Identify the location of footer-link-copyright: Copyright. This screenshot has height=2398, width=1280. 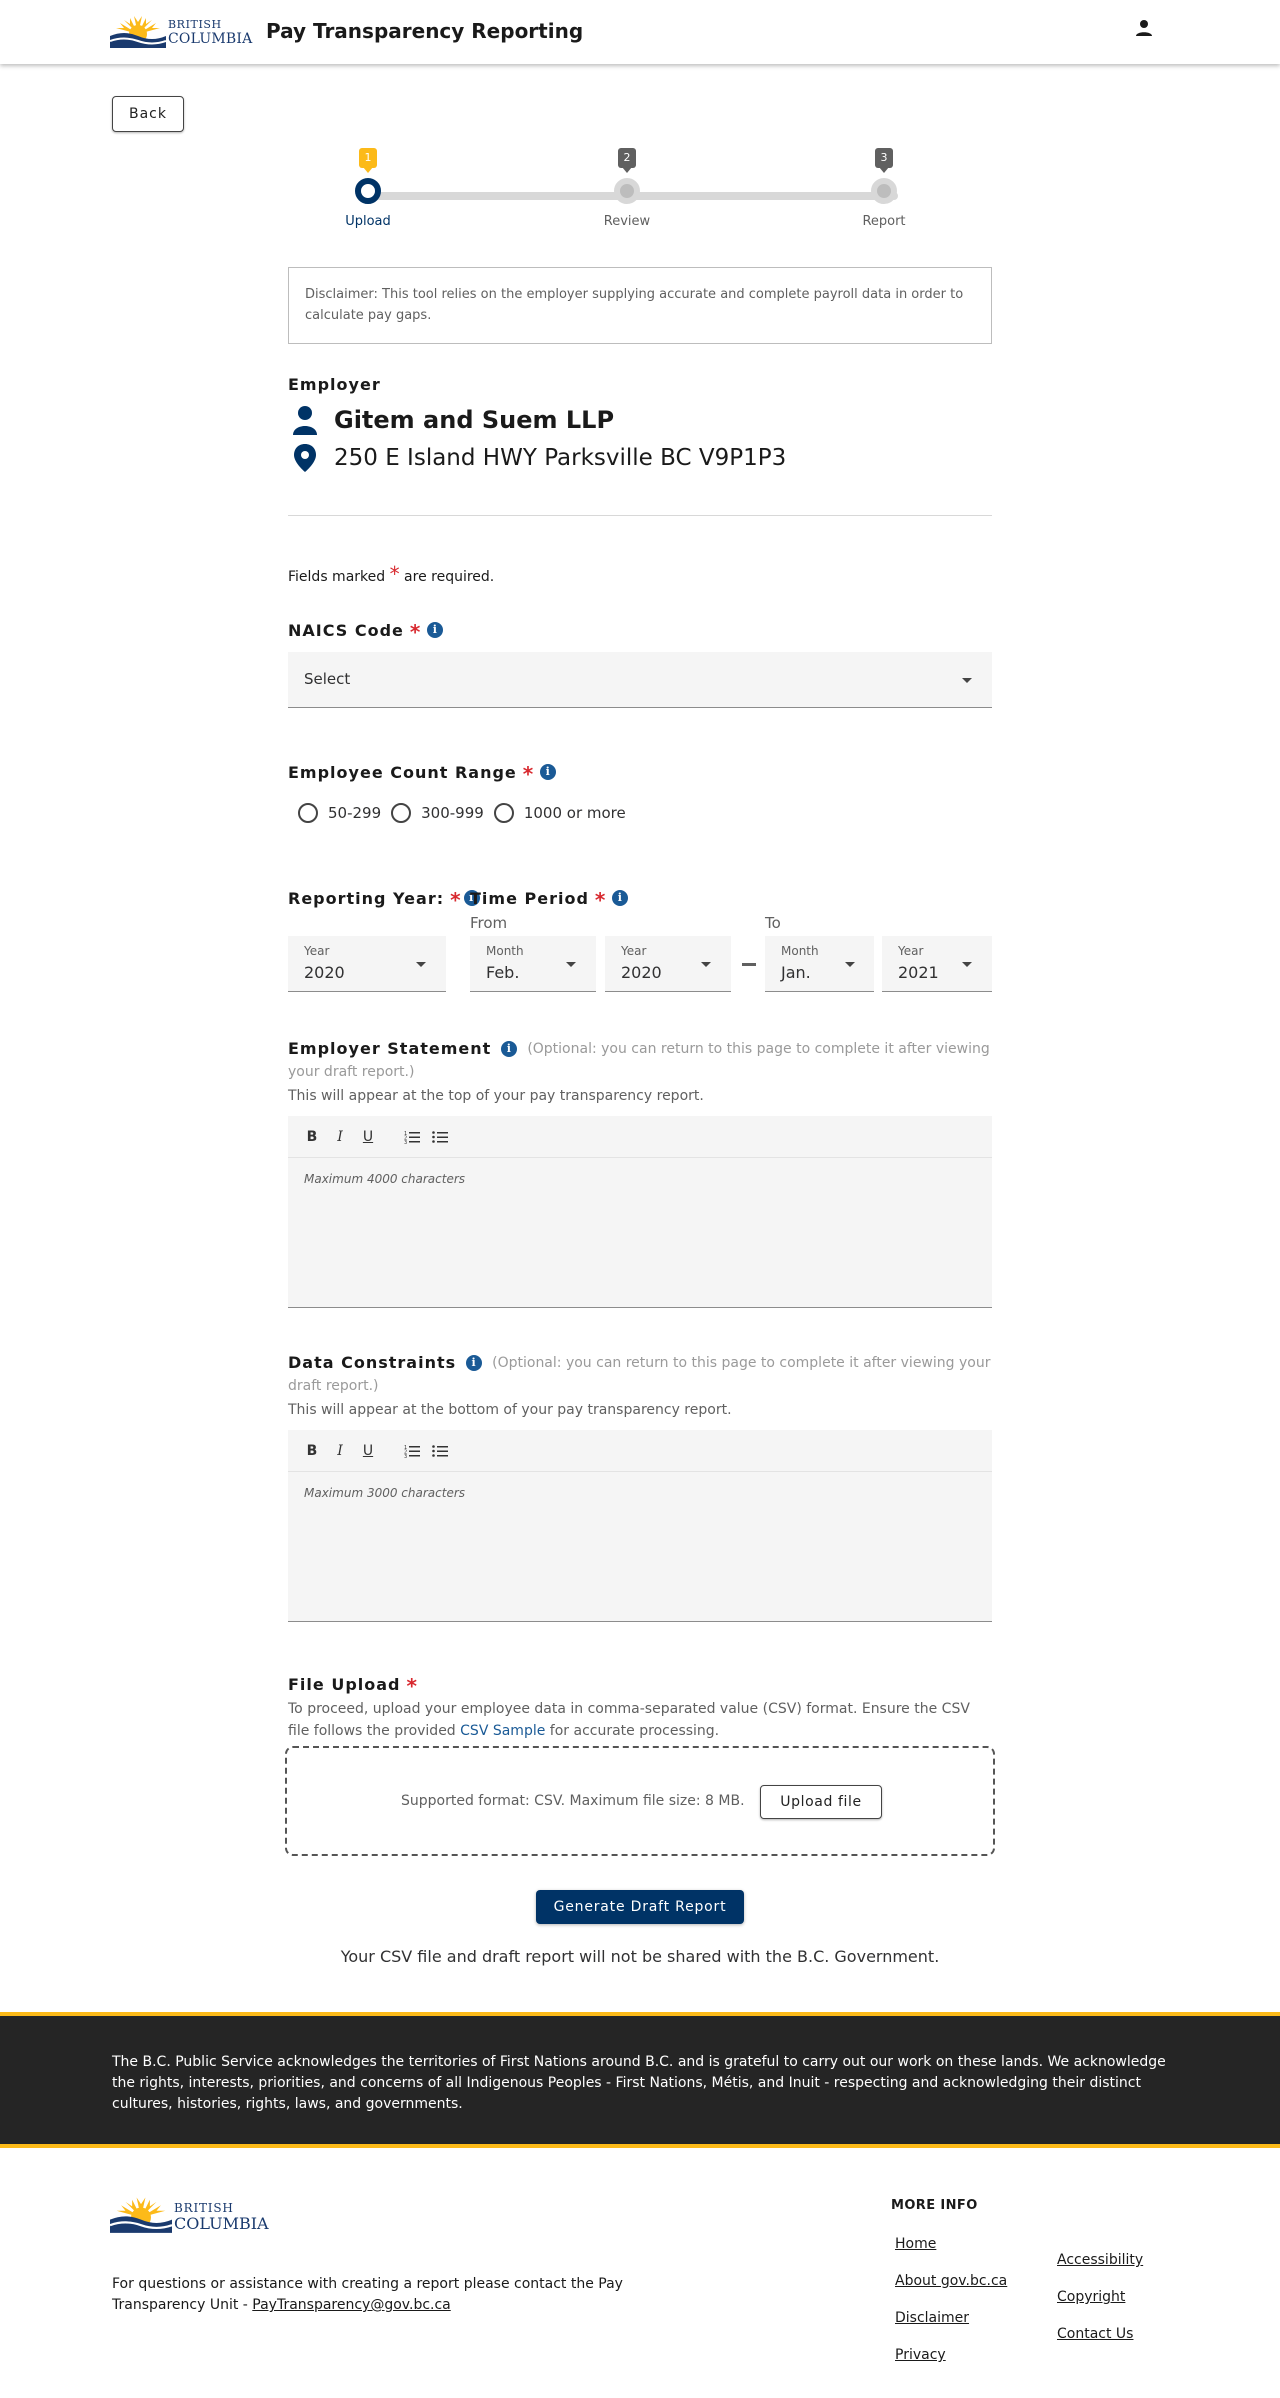
(1091, 2297).